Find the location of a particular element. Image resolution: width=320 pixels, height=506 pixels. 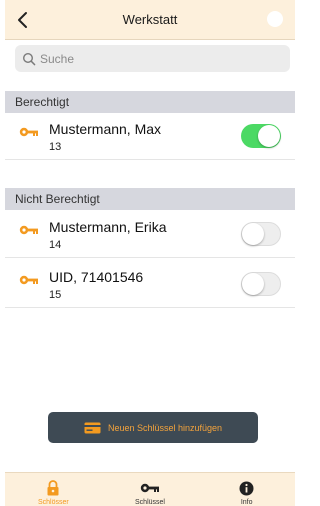

item-name: Mustermann, Max is located at coordinates (105, 129).